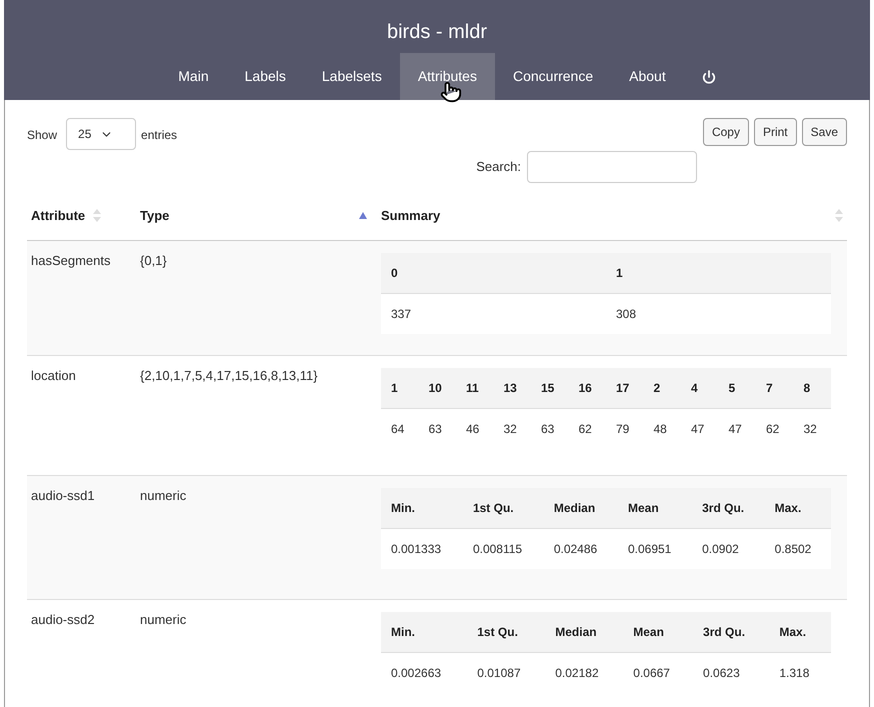 This screenshot has width=874, height=707. What do you see at coordinates (63, 496) in the screenshot?
I see `attribute-cell-text: audio-ssd1` at bounding box center [63, 496].